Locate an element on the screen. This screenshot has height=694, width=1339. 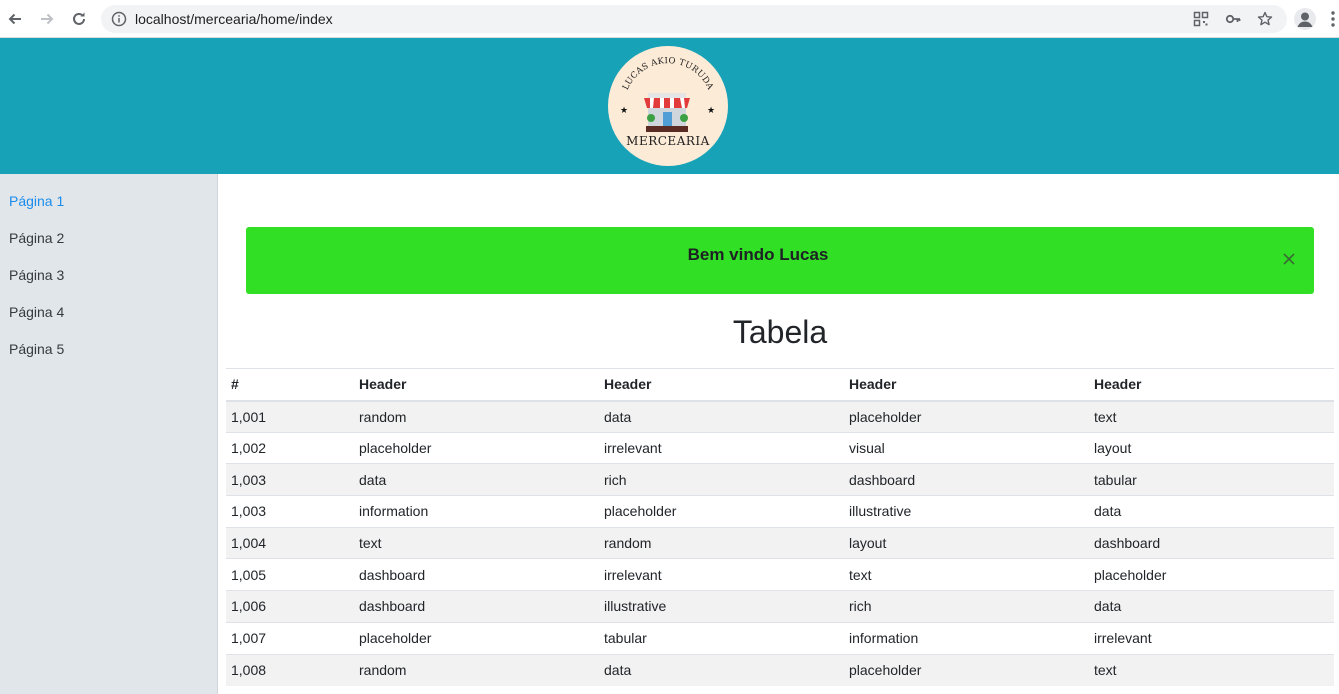
alert-message: Bem vindo Lucas is located at coordinates (758, 254).